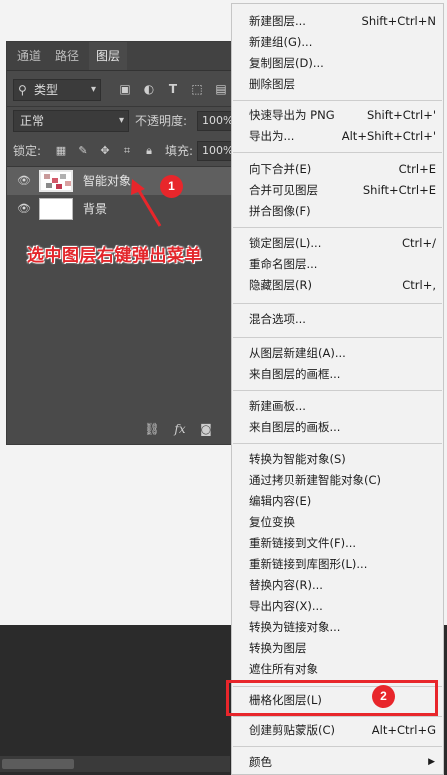  I want to click on highlight-box-rasterize, so click(332, 698).